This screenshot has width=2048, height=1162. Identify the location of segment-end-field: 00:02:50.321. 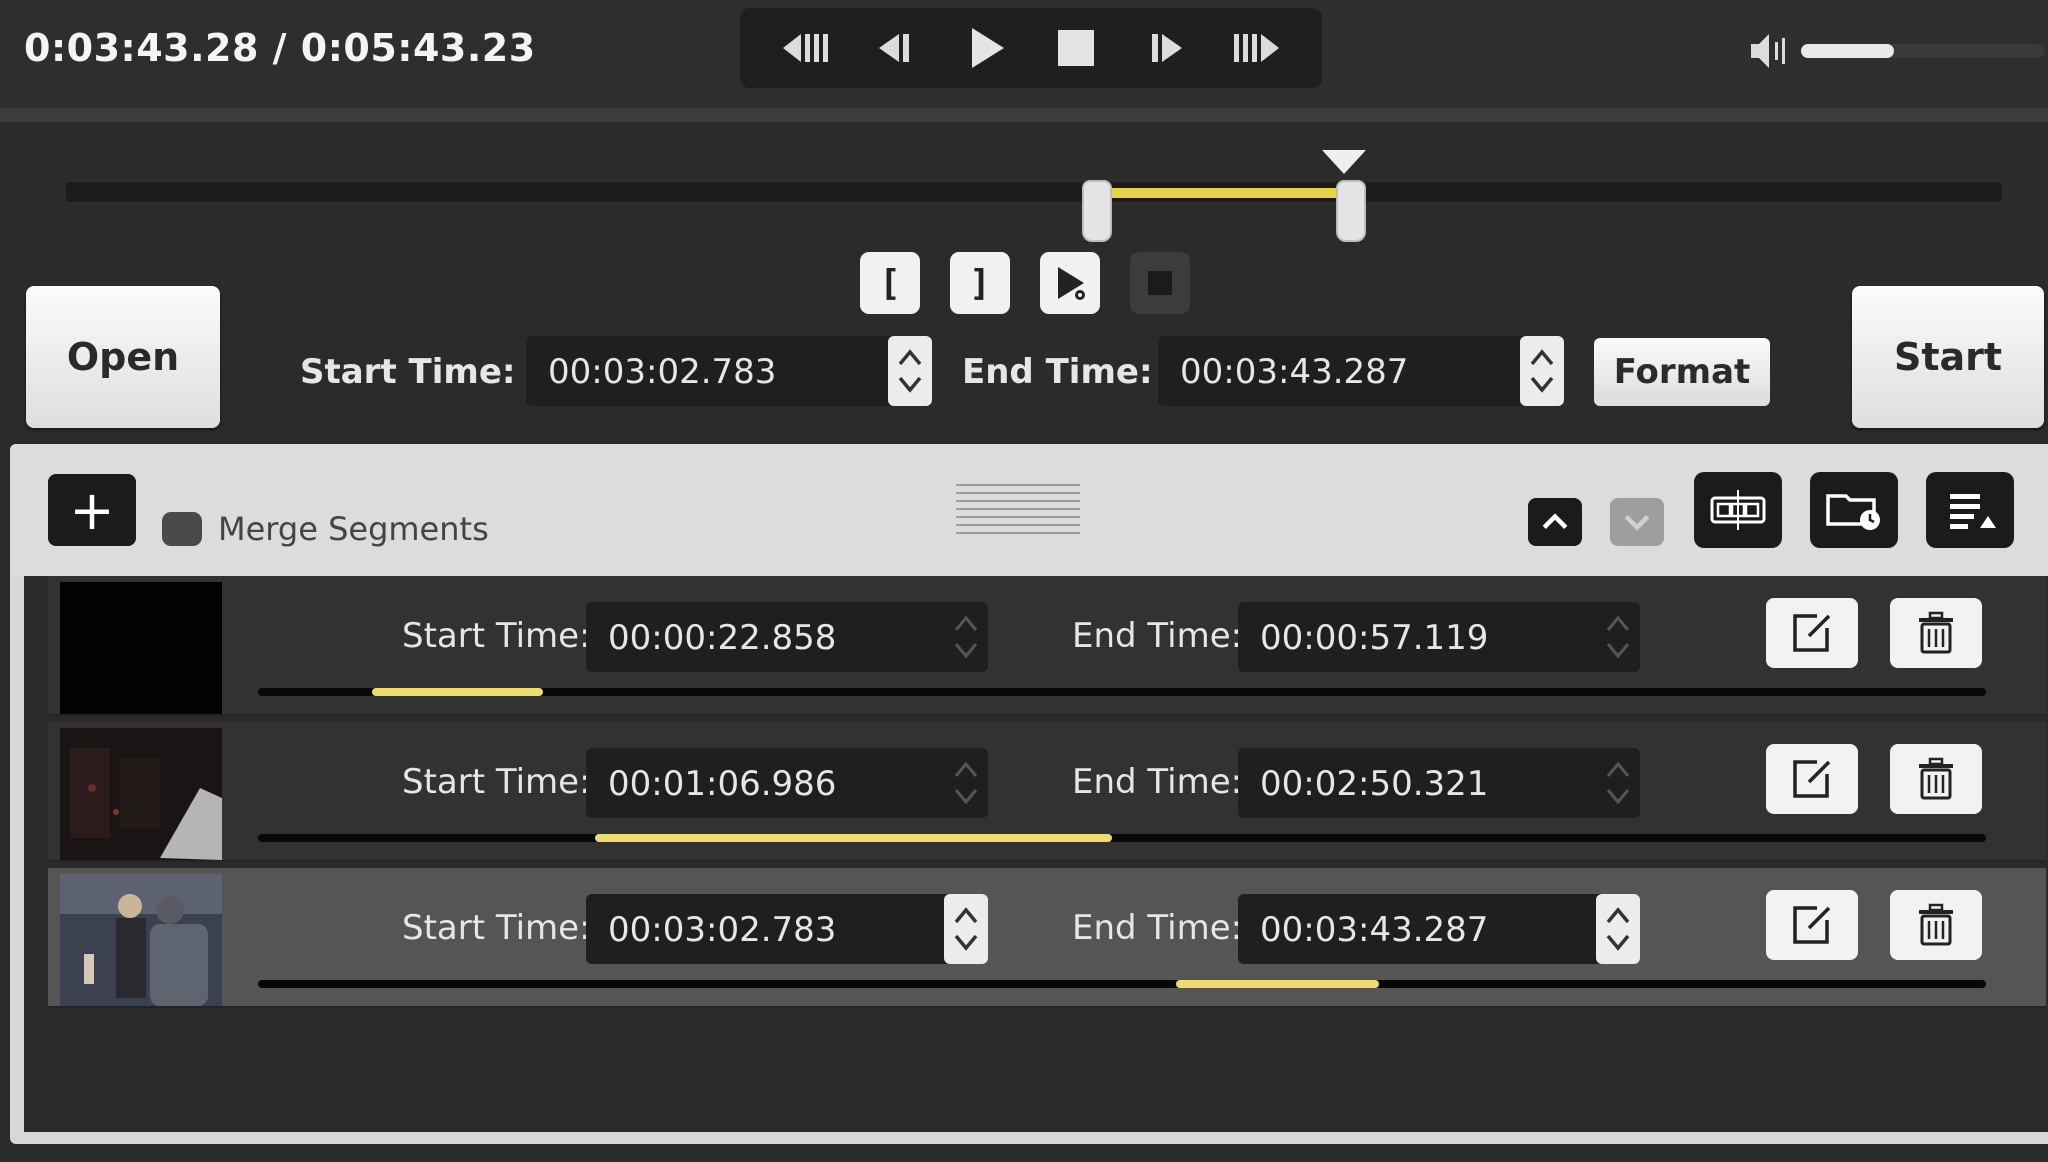
(1439, 783).